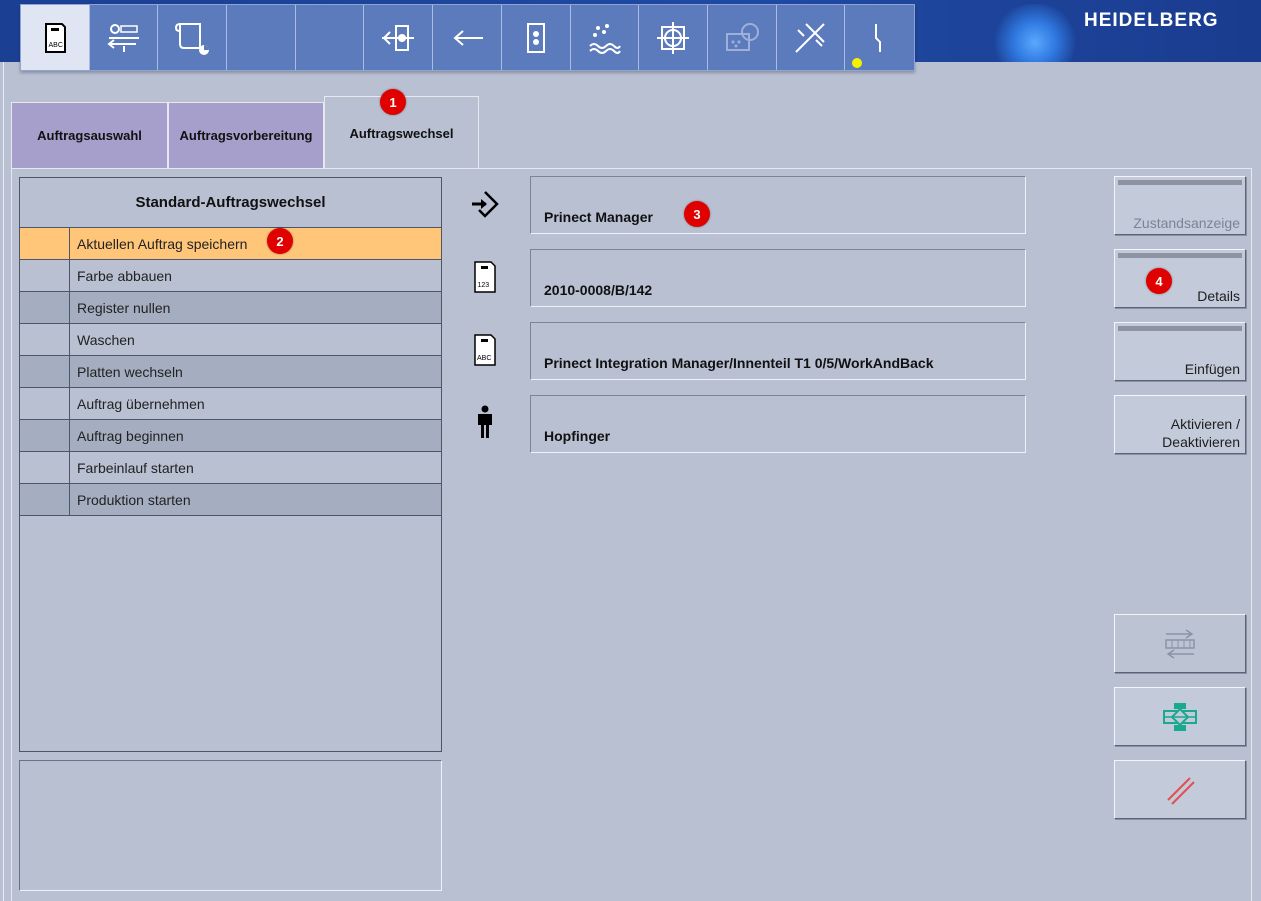 This screenshot has width=1261, height=901. I want to click on list-item-label: Auftrag beginnen, so click(130, 435).